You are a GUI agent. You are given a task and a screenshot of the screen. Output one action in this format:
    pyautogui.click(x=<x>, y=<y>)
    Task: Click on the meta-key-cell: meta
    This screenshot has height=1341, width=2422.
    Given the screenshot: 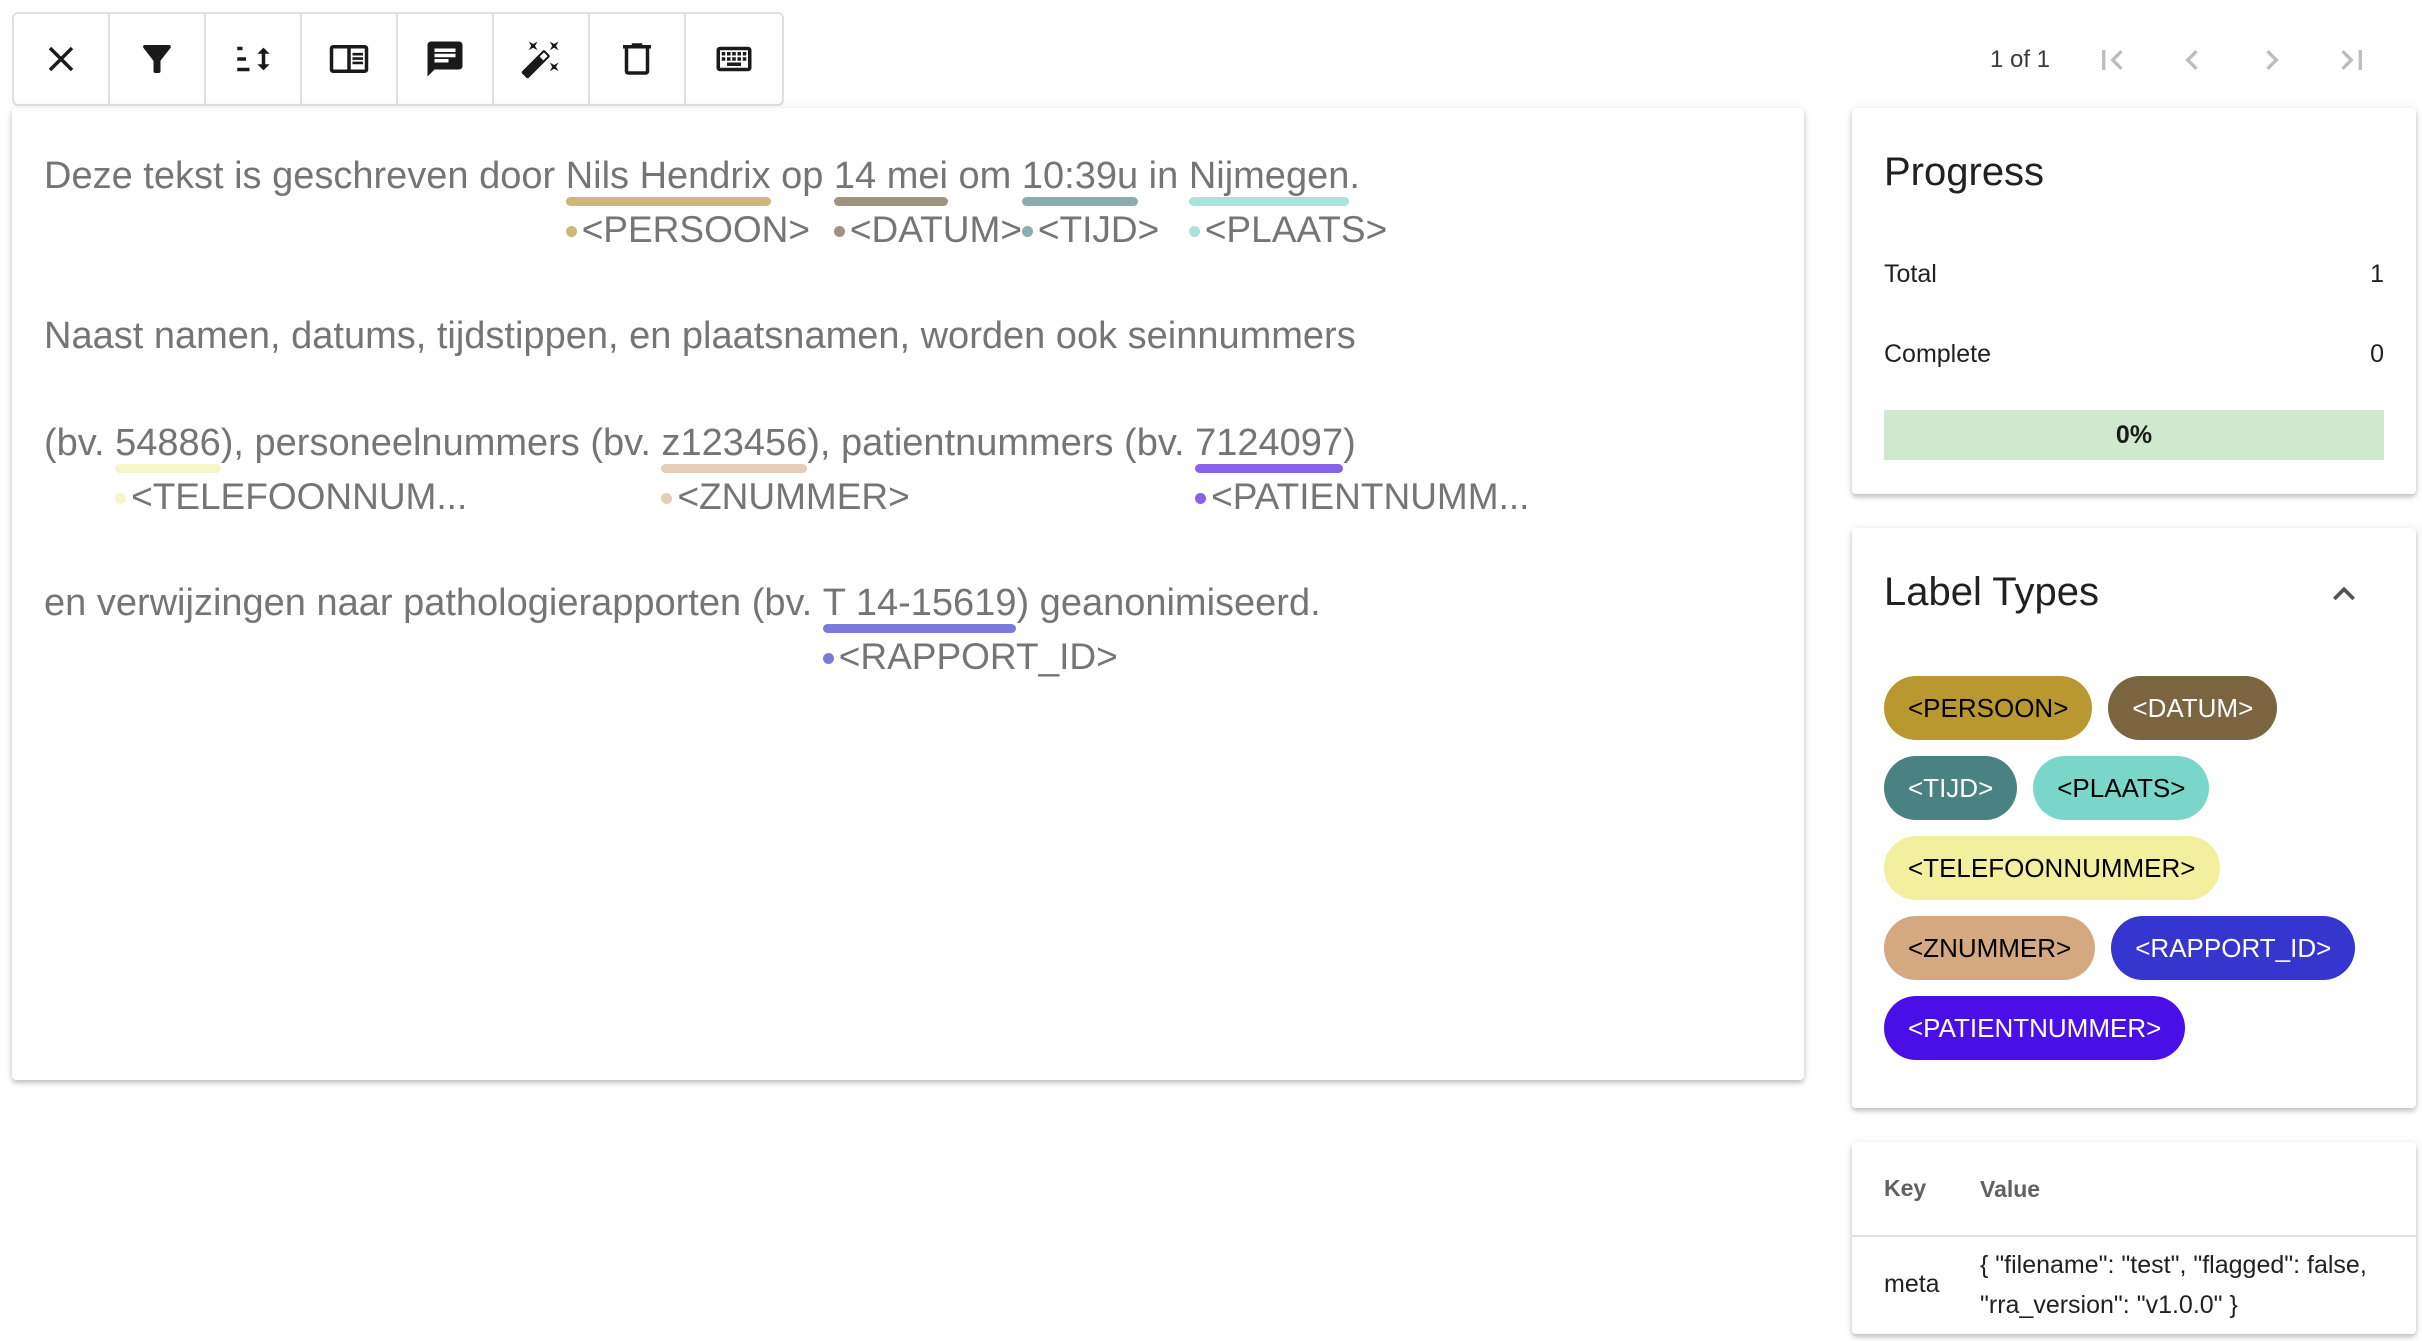 What is the action you would take?
    pyautogui.click(x=1912, y=1284)
    